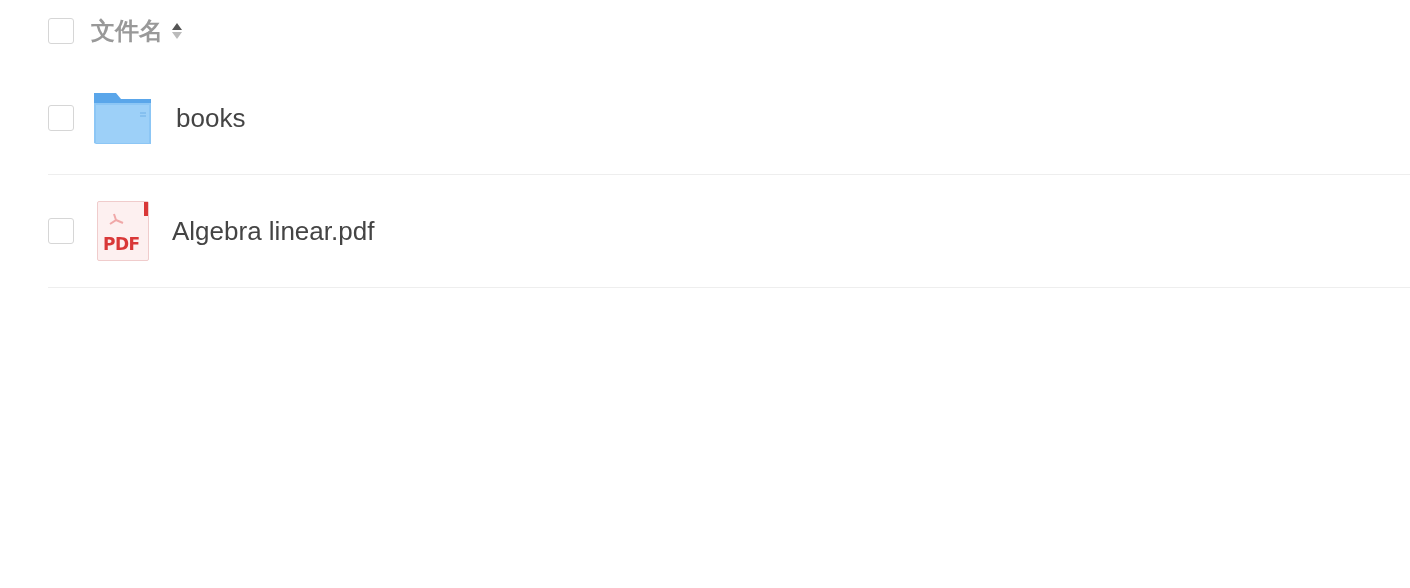 This screenshot has width=1410, height=588. What do you see at coordinates (61, 31) in the screenshot?
I see `select-all-checkbox` at bounding box center [61, 31].